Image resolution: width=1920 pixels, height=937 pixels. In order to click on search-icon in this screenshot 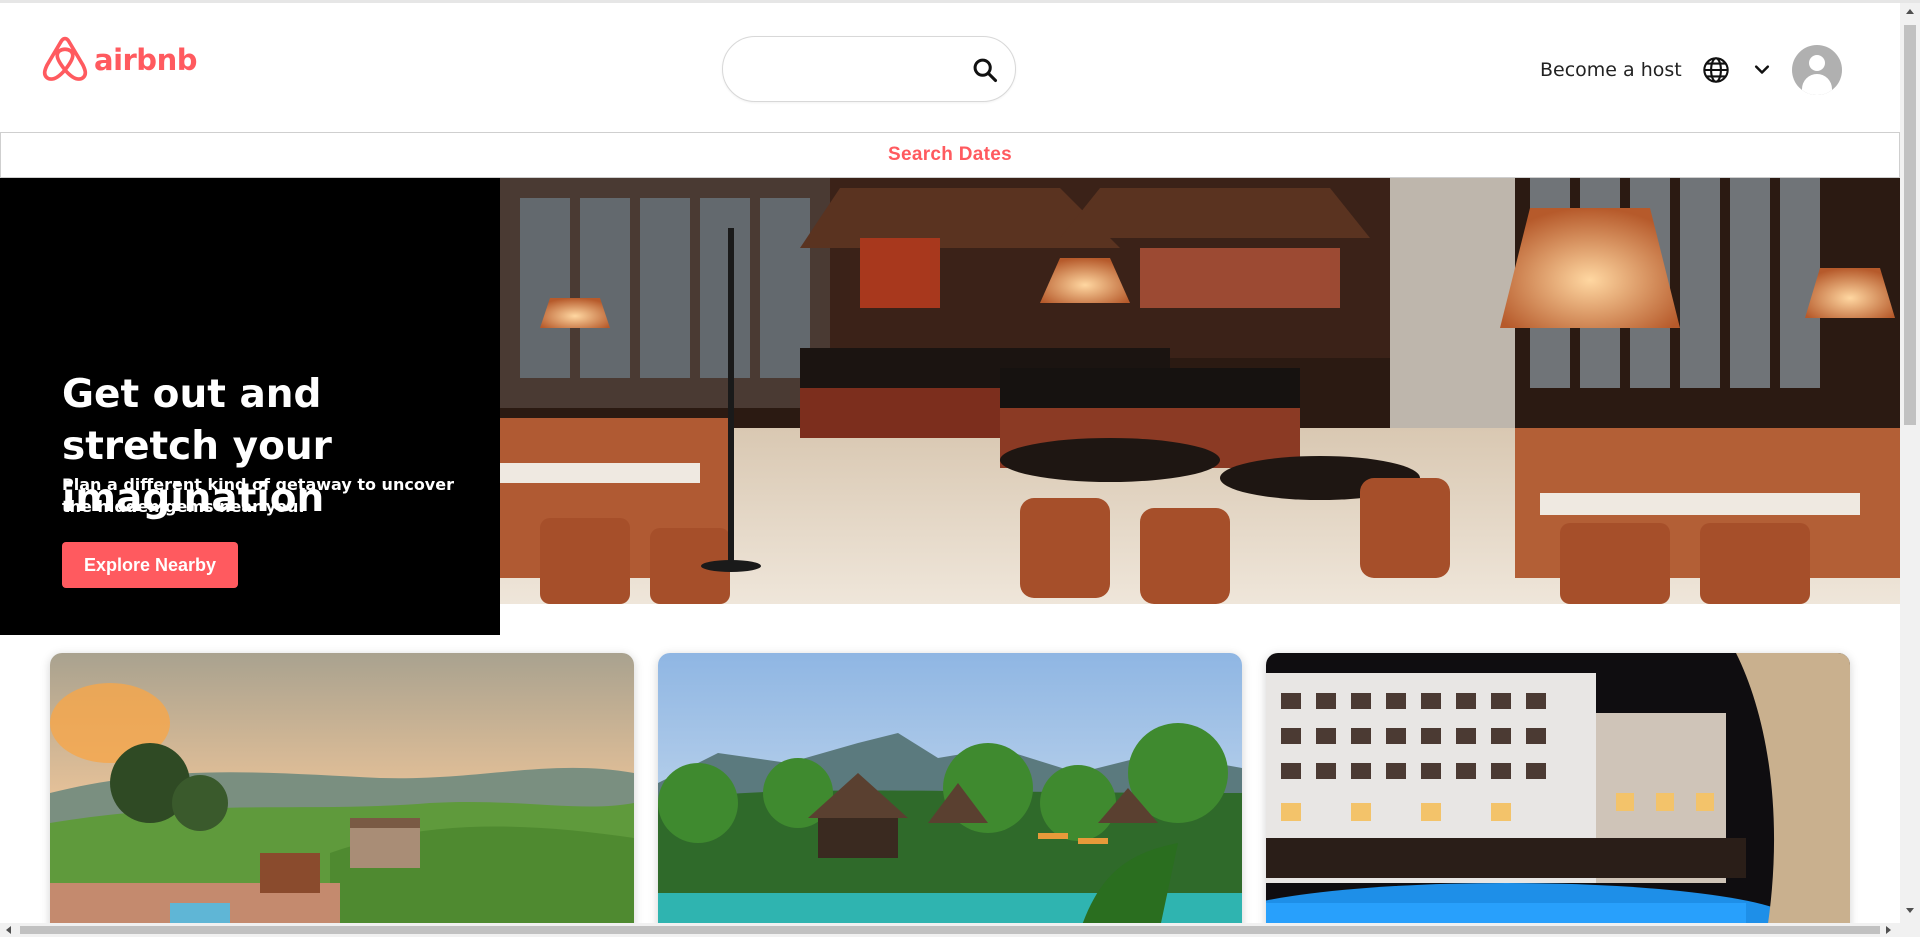, I will do `click(985, 70)`.